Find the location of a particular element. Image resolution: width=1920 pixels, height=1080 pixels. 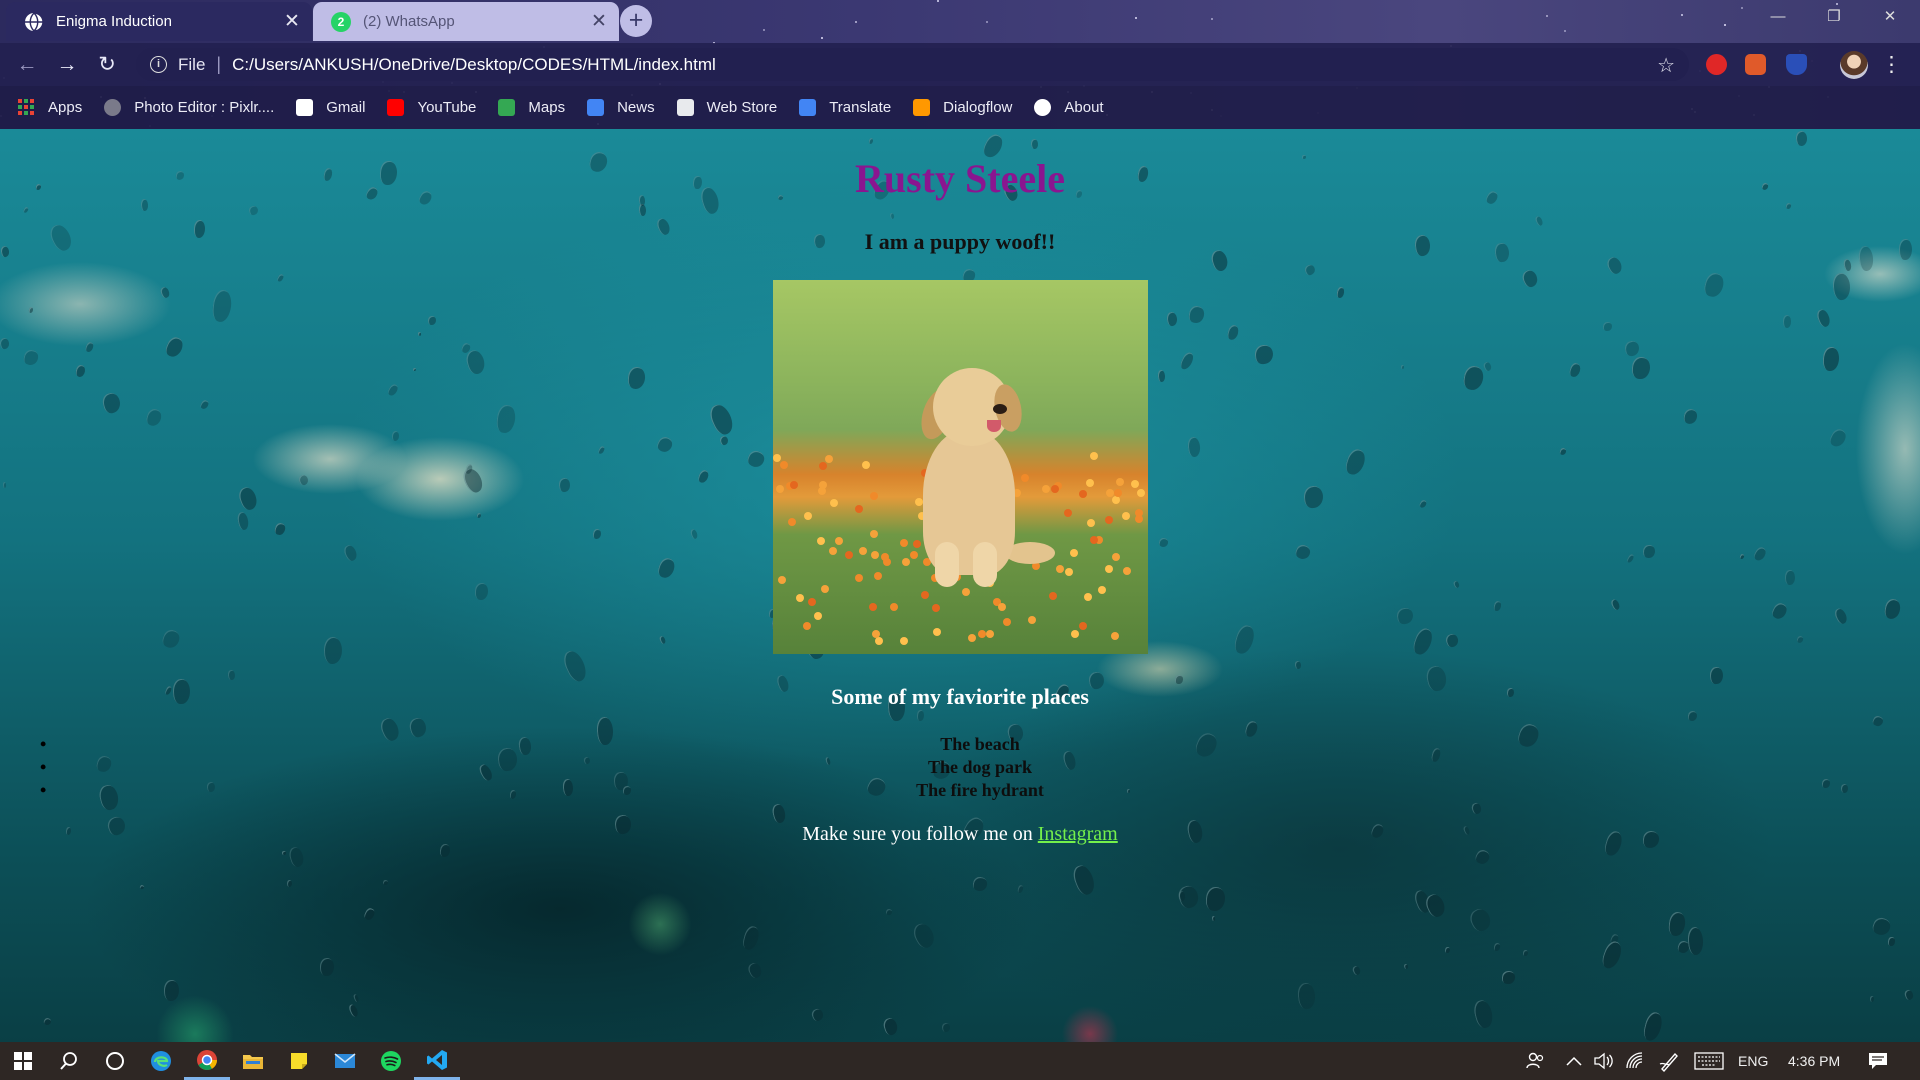

touch-keyboard-icon is located at coordinates (1709, 1061).